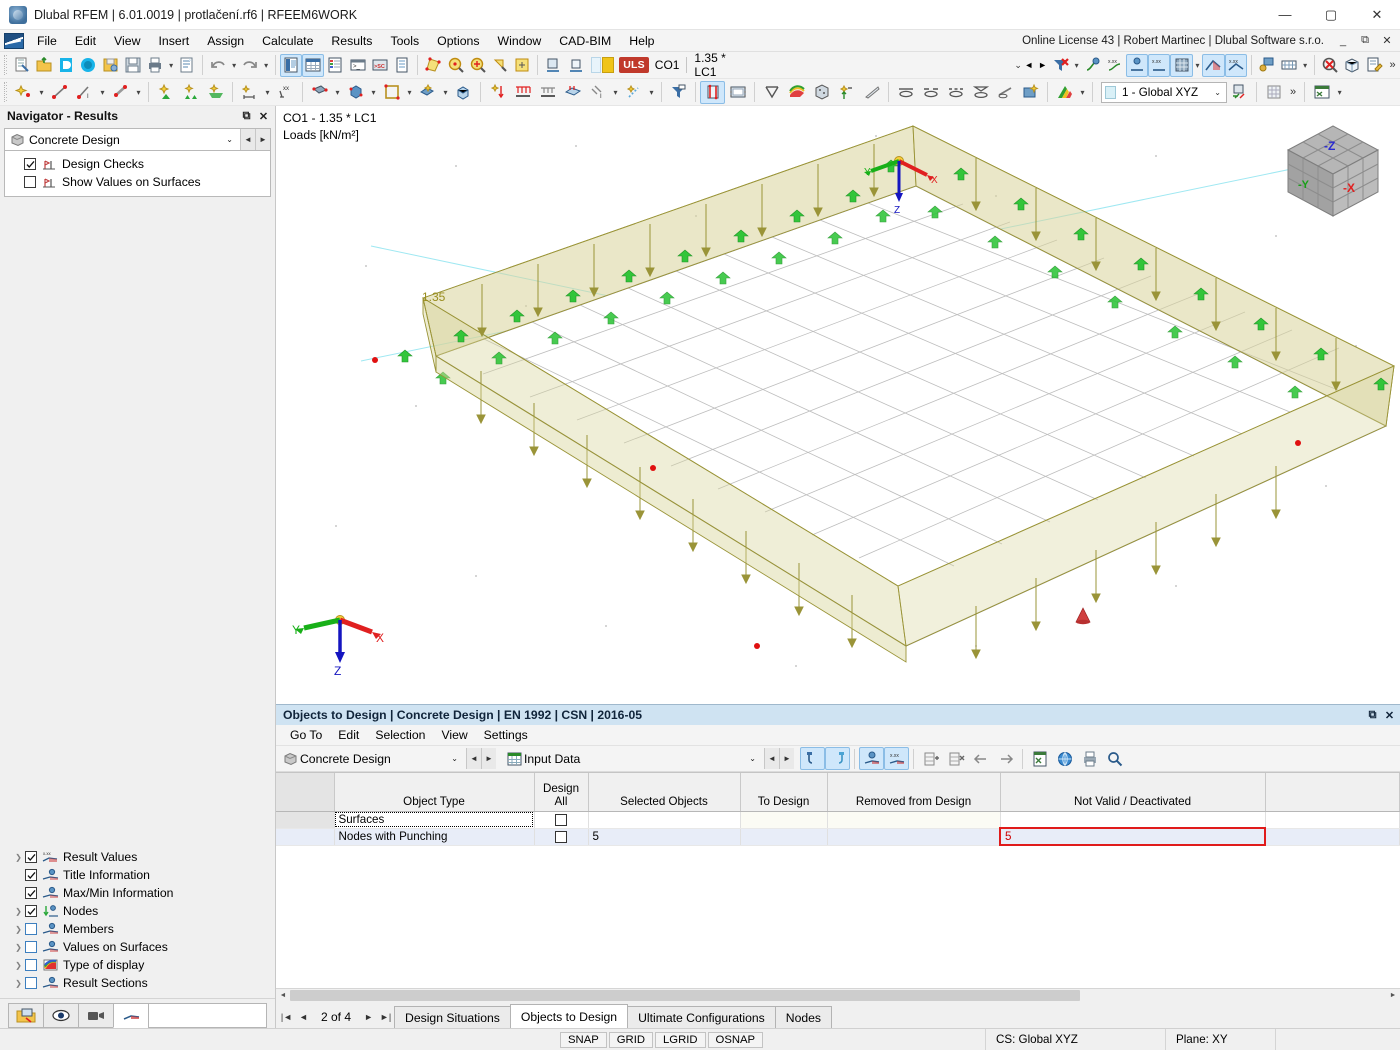 Image resolution: width=1400 pixels, height=1050 pixels. I want to click on menu-options: Options, so click(458, 41).